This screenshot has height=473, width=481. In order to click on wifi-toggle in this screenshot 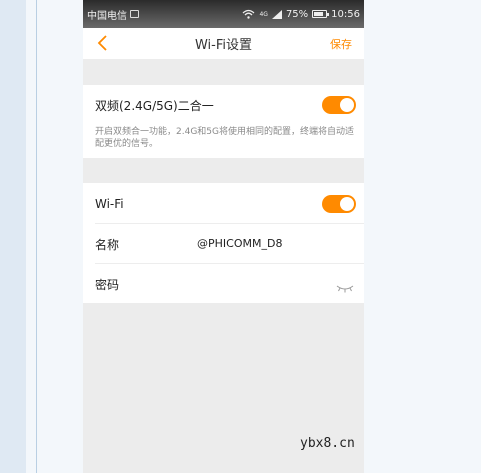, I will do `click(339, 204)`.